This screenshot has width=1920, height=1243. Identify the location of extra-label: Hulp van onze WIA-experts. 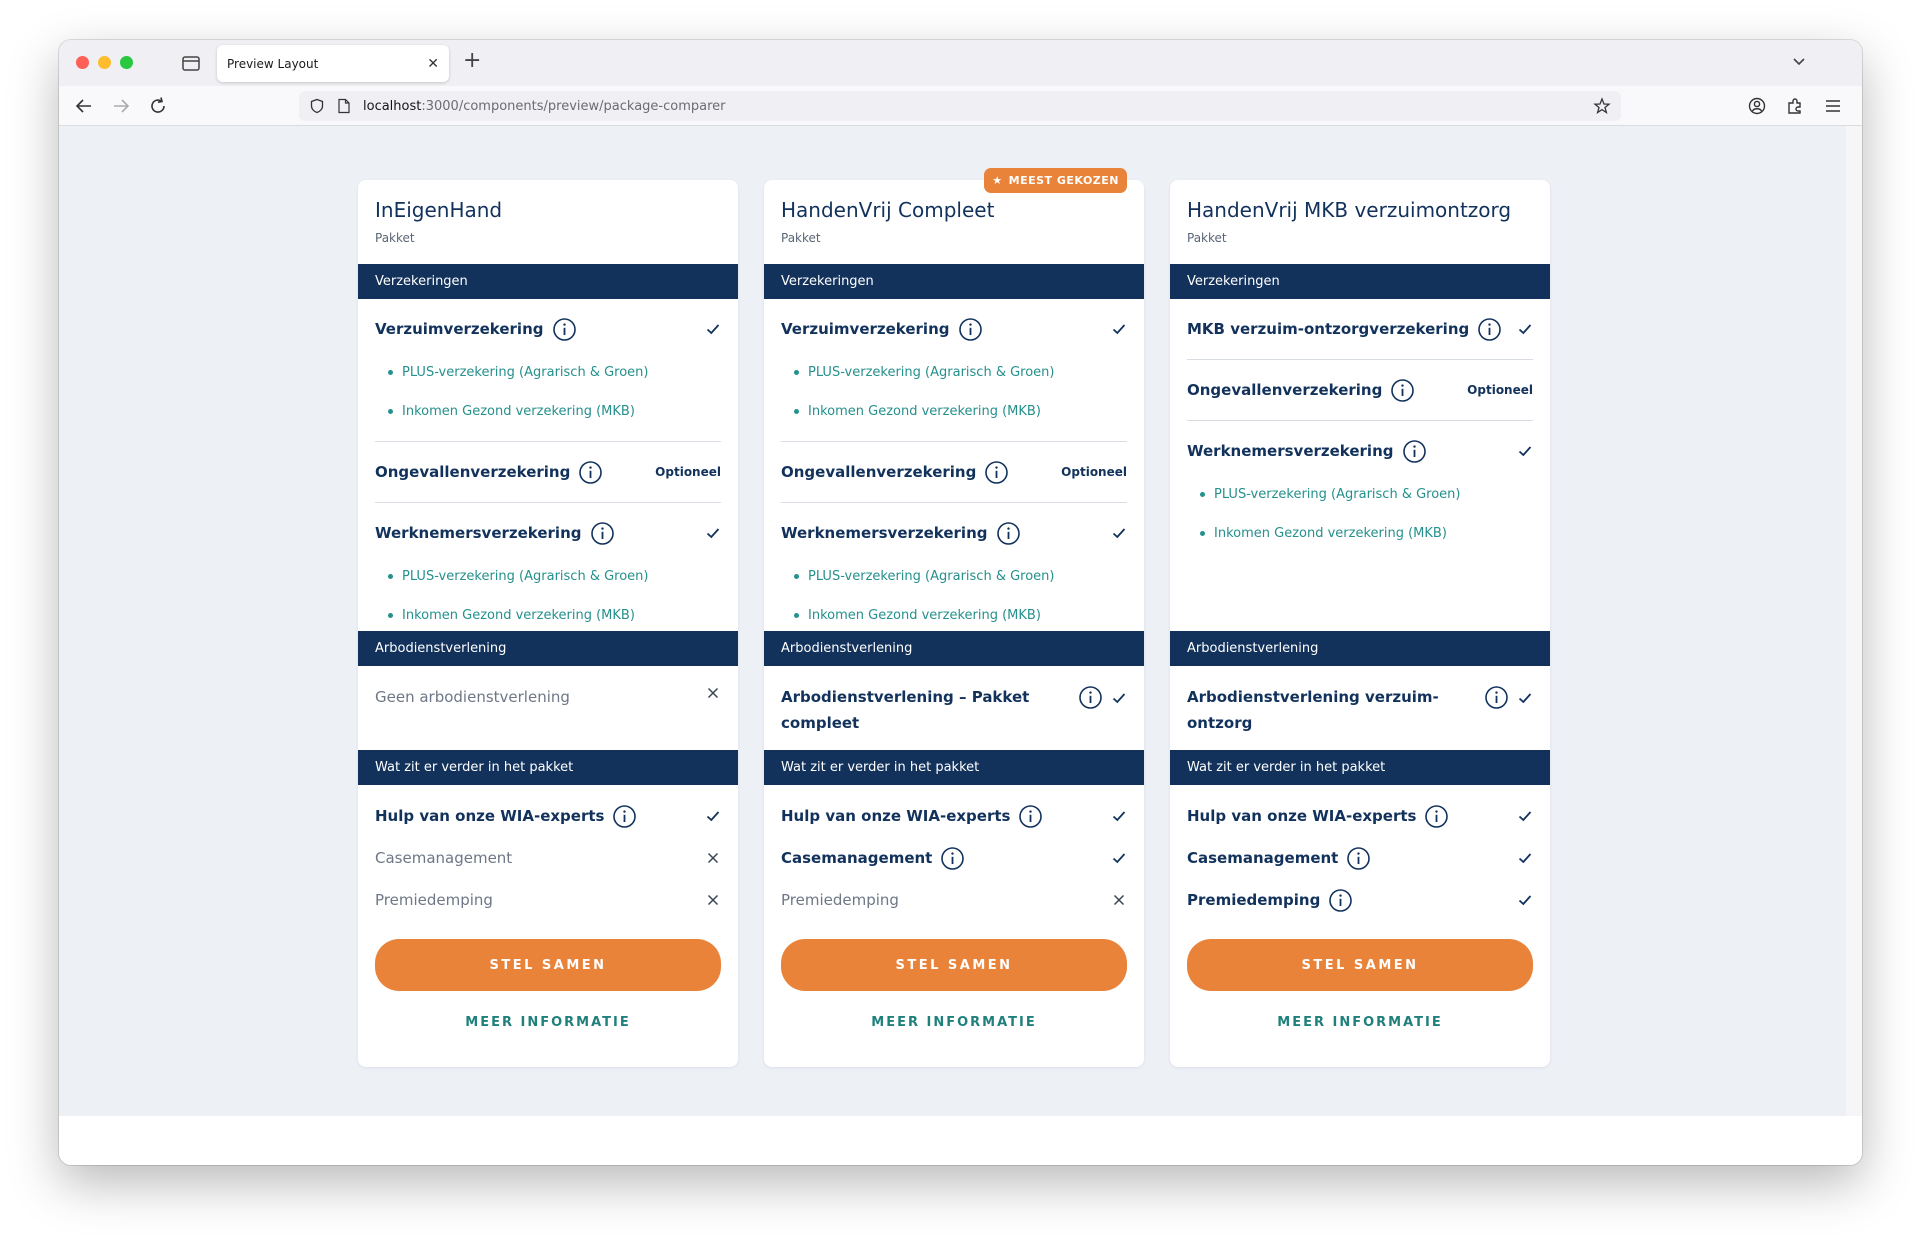
(506, 816).